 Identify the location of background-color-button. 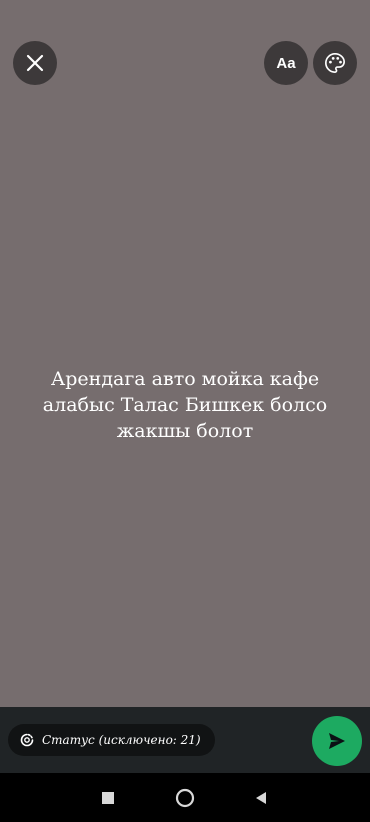
(335, 63).